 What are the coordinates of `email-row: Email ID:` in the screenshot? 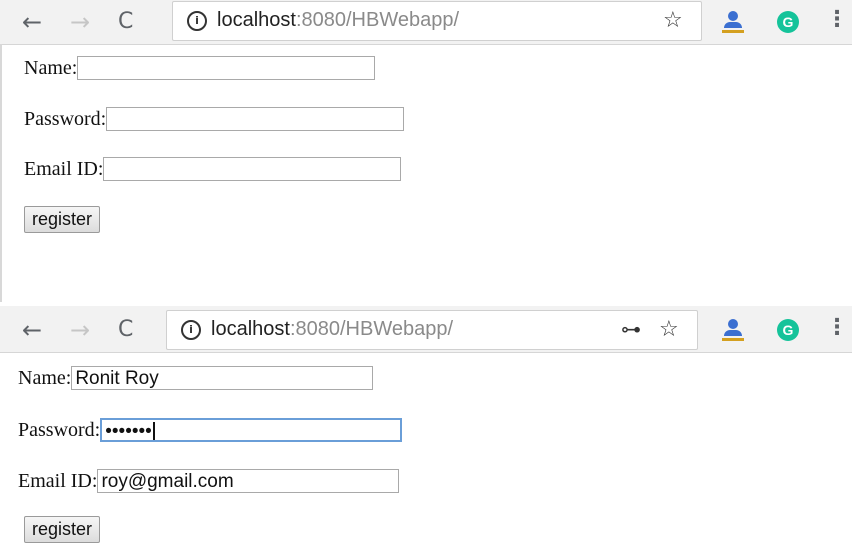 It's located at (213, 169).